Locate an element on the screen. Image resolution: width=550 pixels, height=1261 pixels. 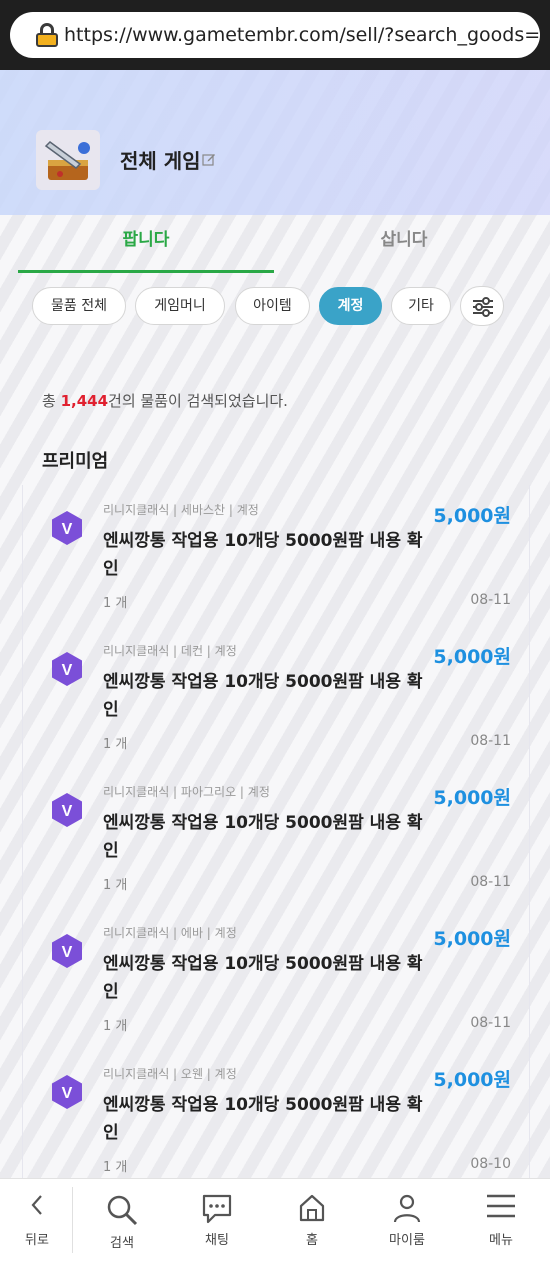
filter-item: 아이템 is located at coordinates (272, 306).